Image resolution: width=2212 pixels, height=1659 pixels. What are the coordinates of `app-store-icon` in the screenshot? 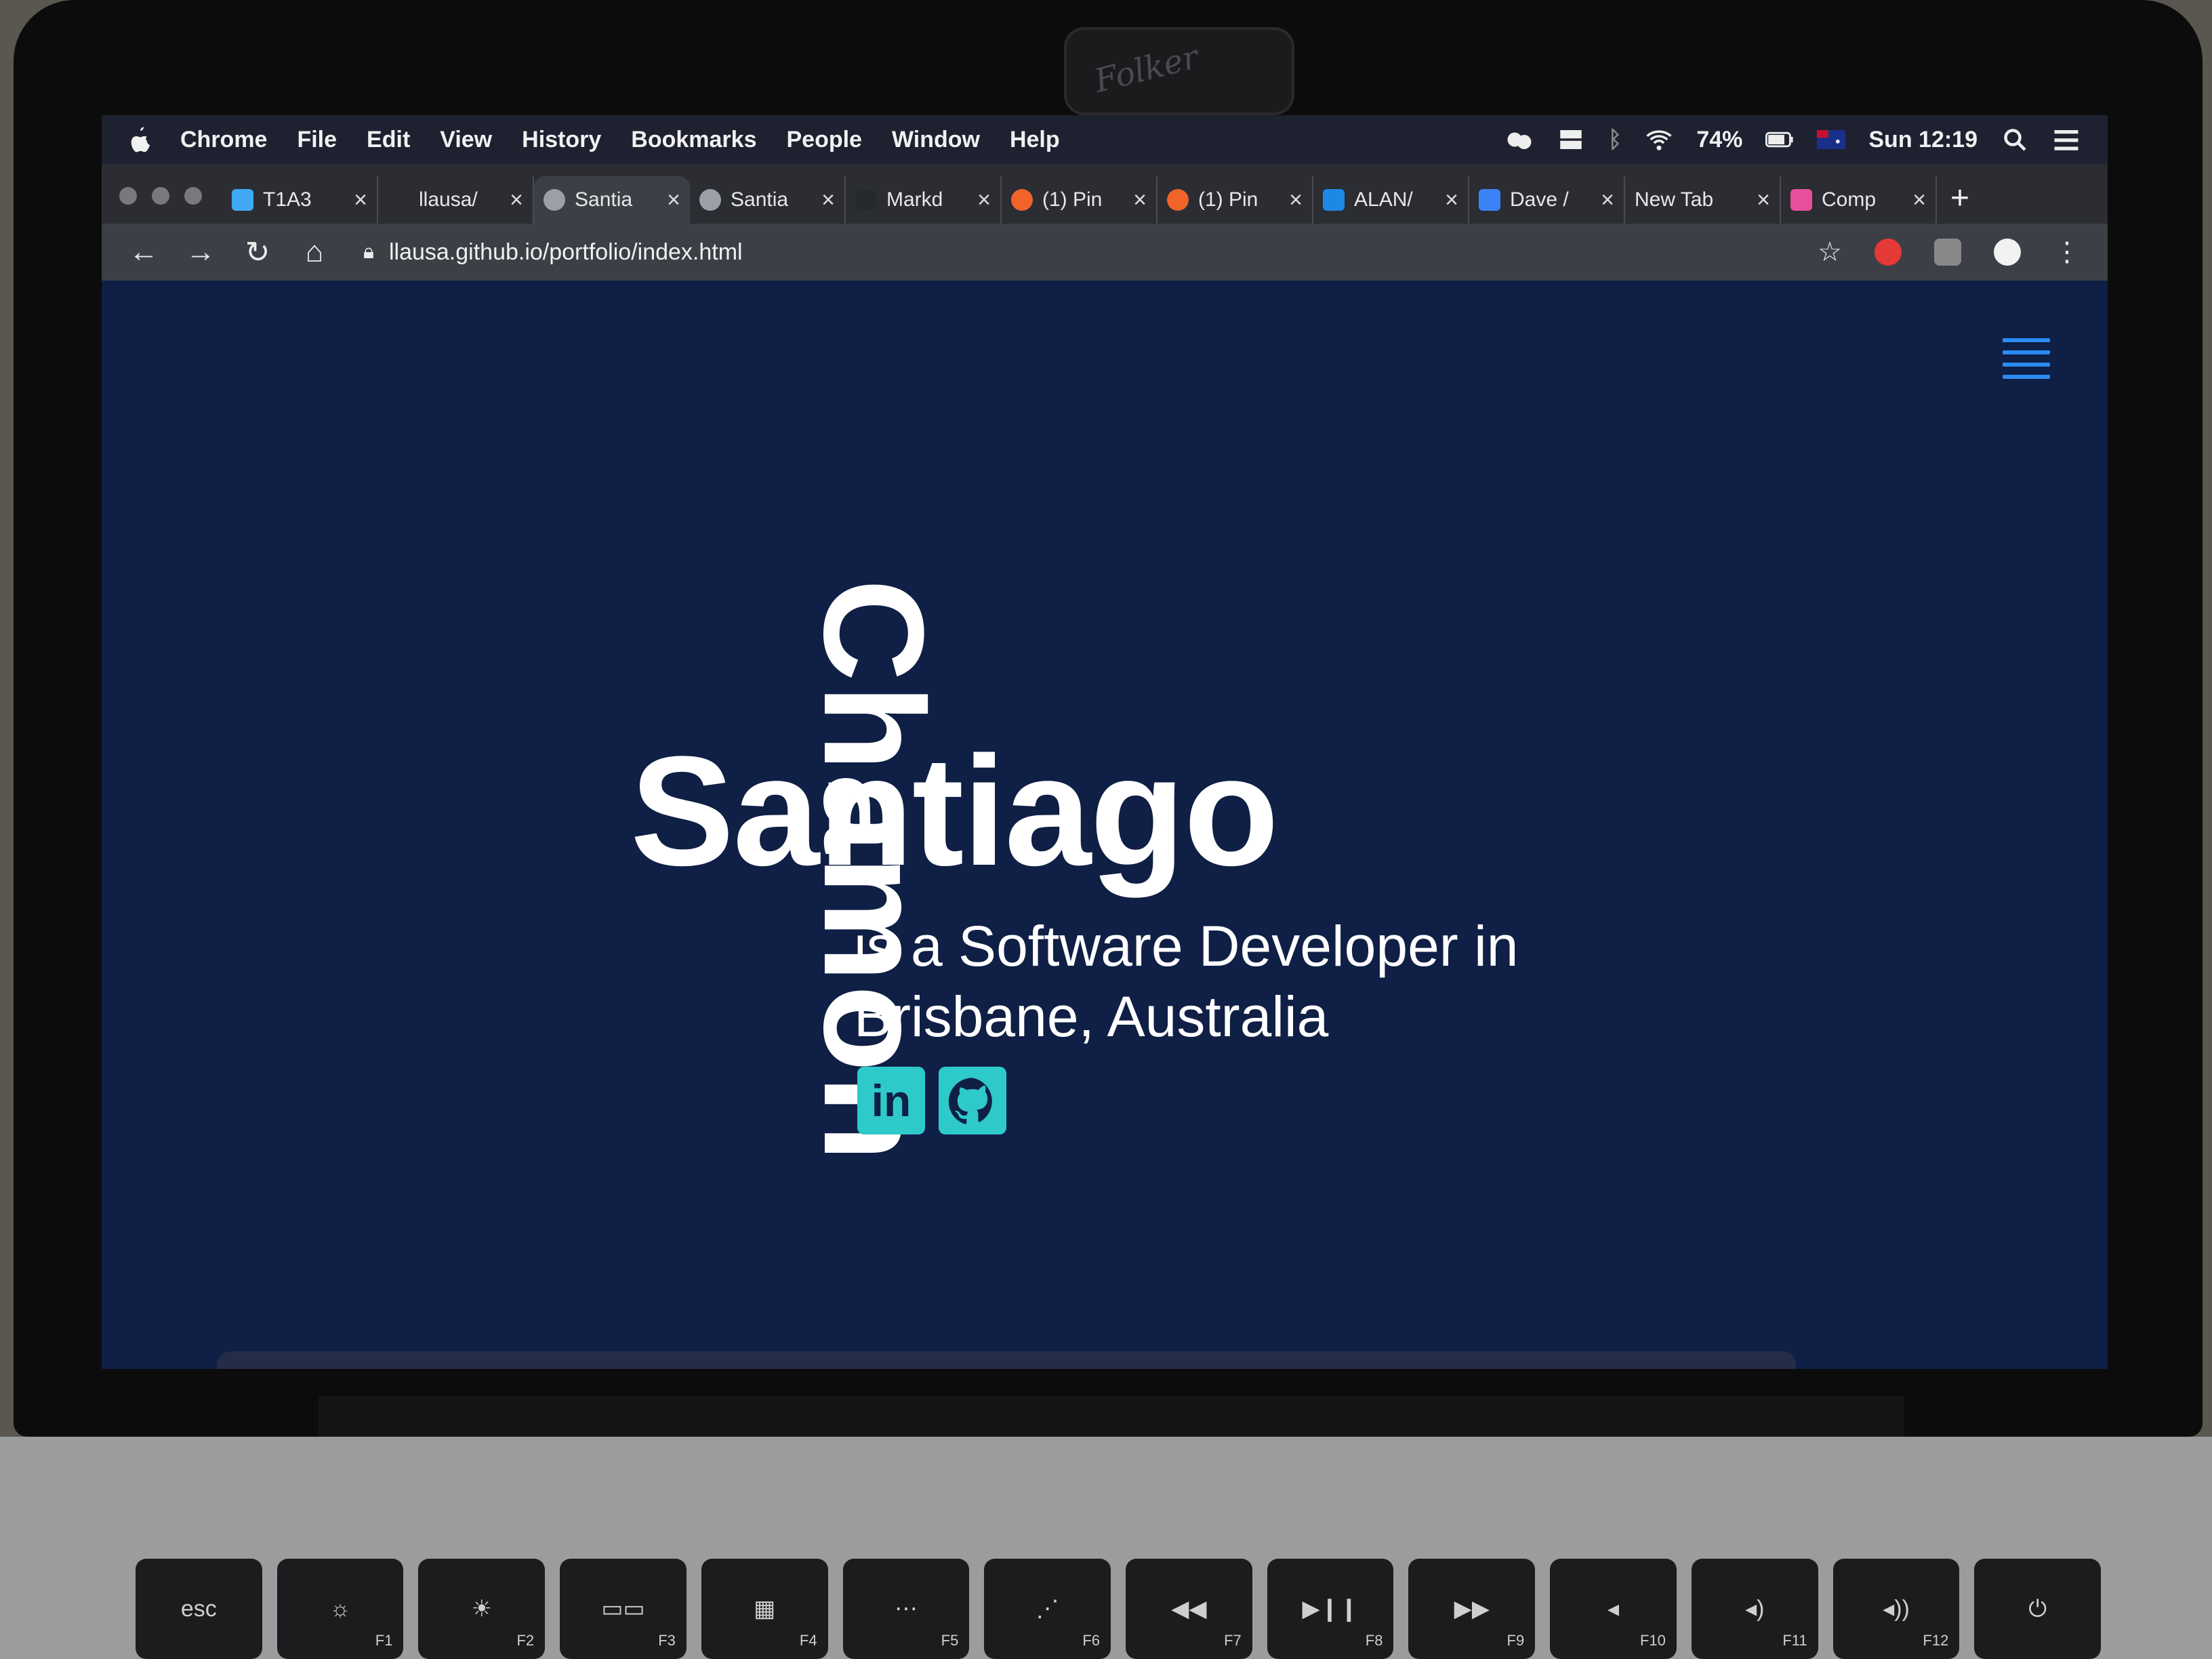 It's located at (1591, 1367).